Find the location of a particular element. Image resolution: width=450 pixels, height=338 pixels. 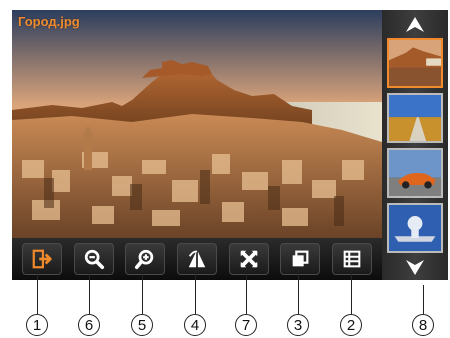

fit-screen-icon is located at coordinates (249, 259).